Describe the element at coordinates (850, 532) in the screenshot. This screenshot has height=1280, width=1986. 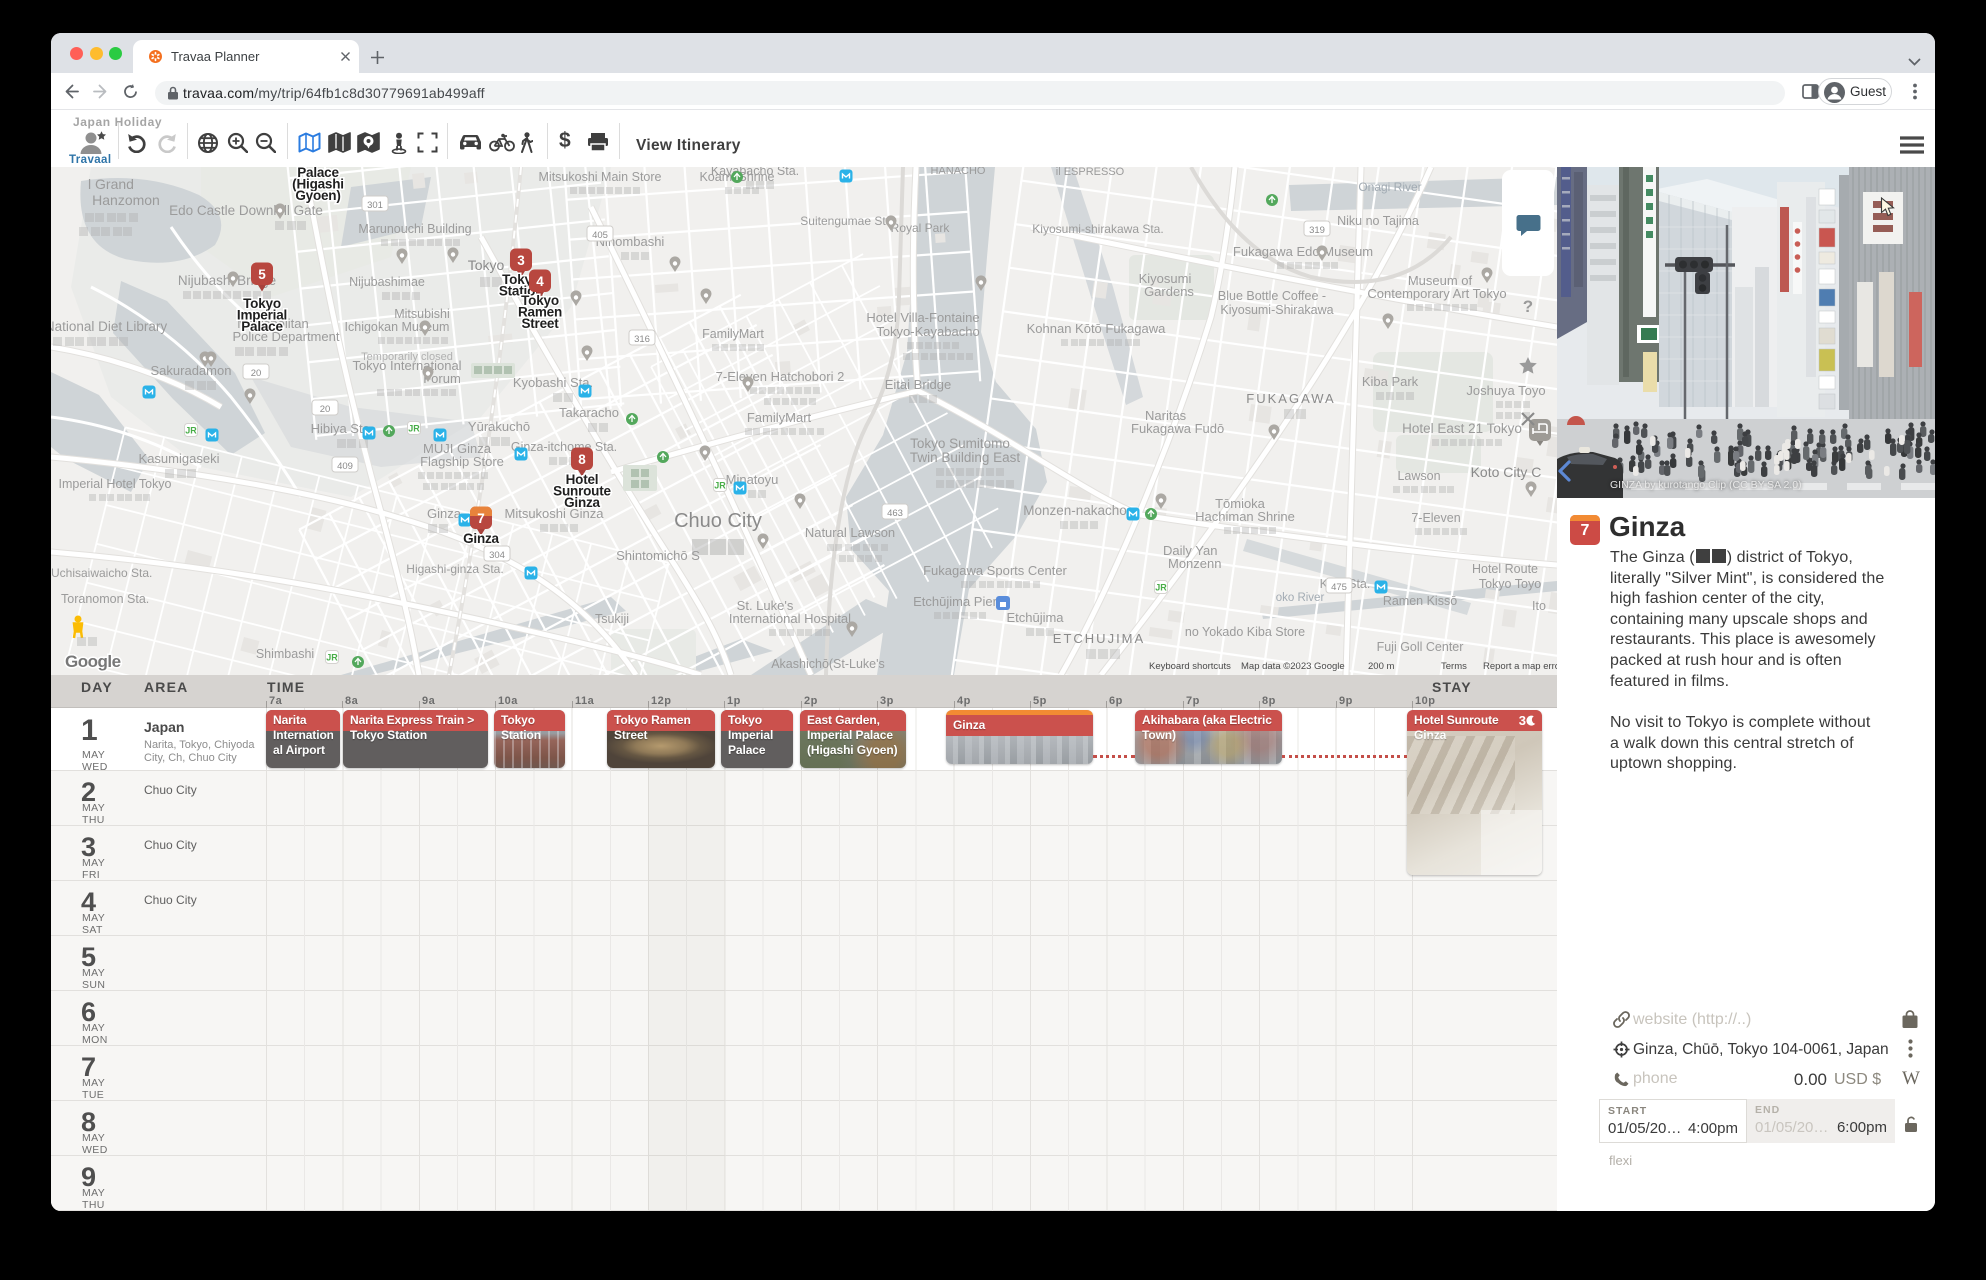
I see `svg-text: Natural Lawson` at that location.